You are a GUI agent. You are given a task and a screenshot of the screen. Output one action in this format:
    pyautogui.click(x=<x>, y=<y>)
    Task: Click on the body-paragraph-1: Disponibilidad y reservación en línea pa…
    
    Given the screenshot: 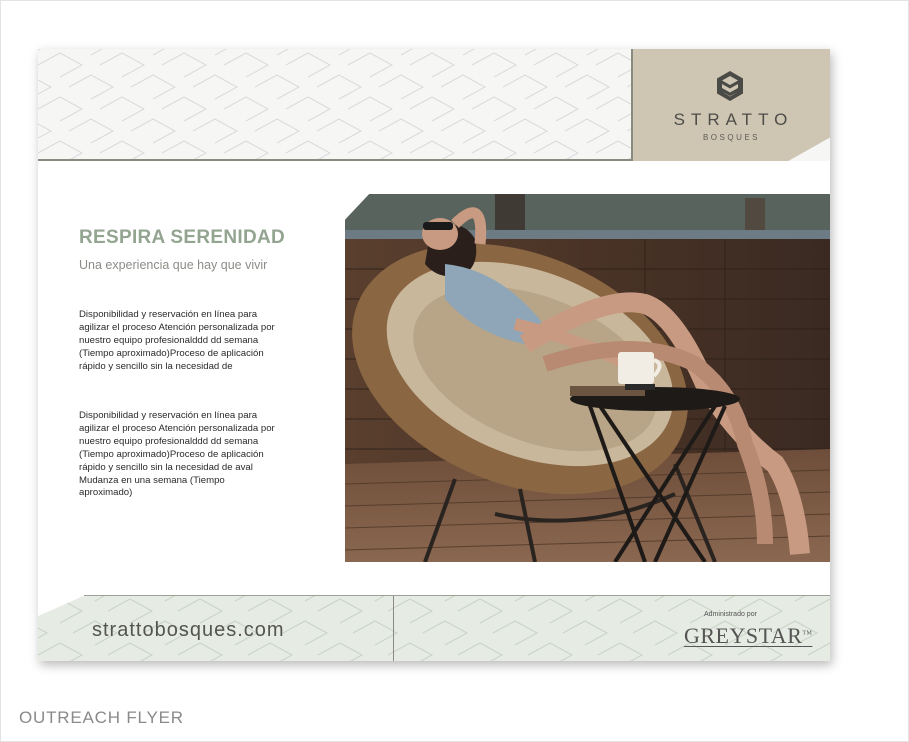 What is the action you would take?
    pyautogui.click(x=177, y=340)
    